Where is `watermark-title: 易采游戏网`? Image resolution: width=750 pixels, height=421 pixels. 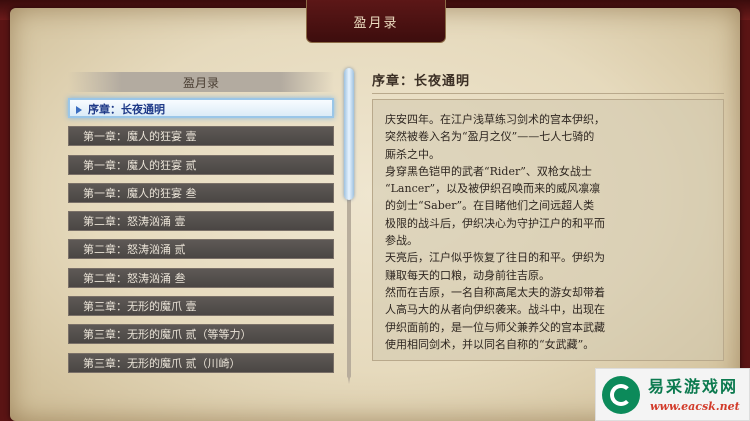 watermark-title: 易采游戏网 is located at coordinates (693, 386).